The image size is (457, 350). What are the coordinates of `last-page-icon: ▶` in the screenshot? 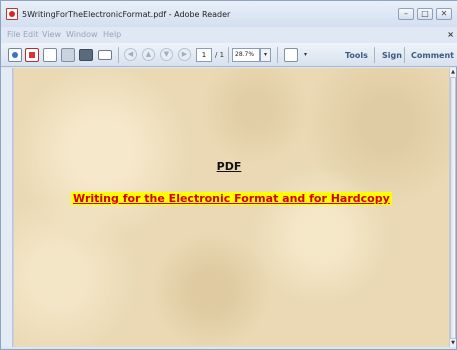 It's located at (184, 54).